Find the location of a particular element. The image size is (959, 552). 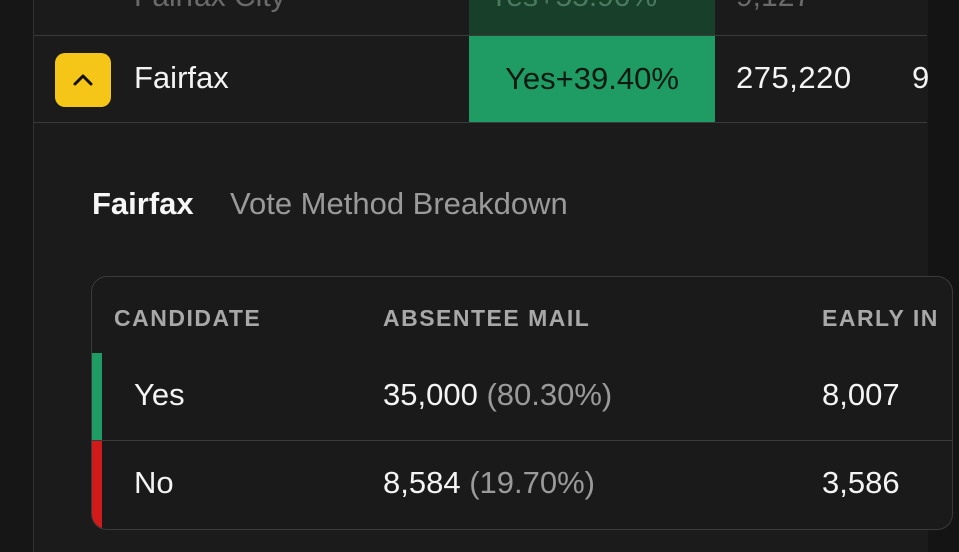

absentee-yes: 35,000 (80.30%) is located at coordinates (497, 395).